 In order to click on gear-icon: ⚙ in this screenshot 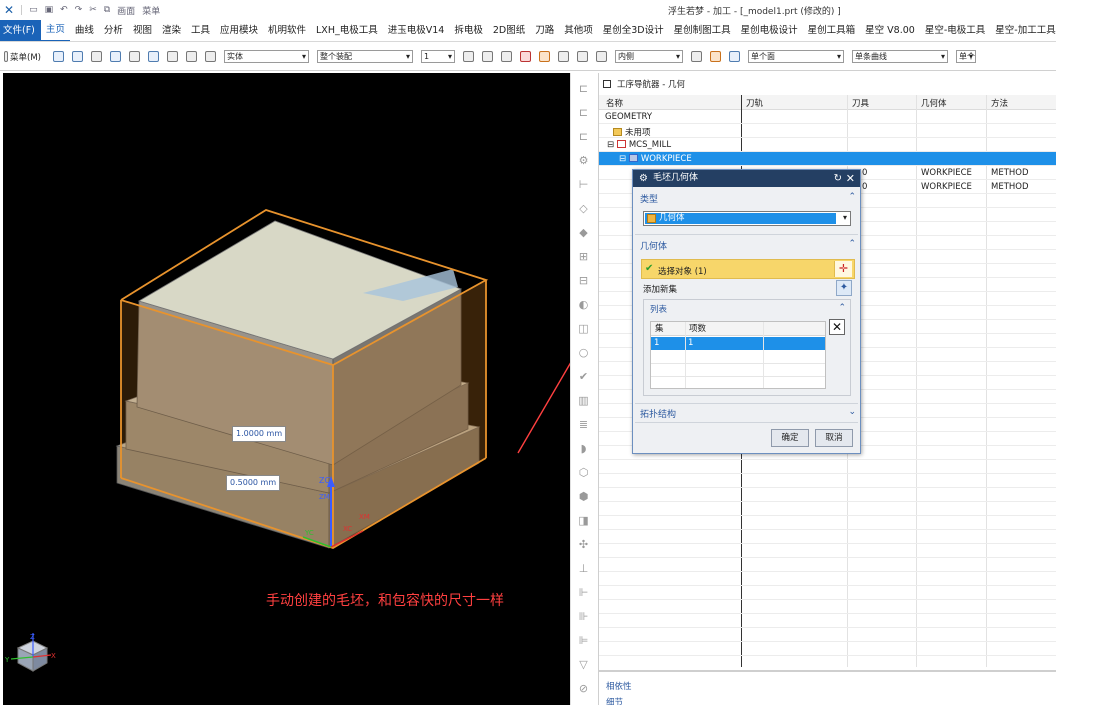, I will do `click(643, 178)`.